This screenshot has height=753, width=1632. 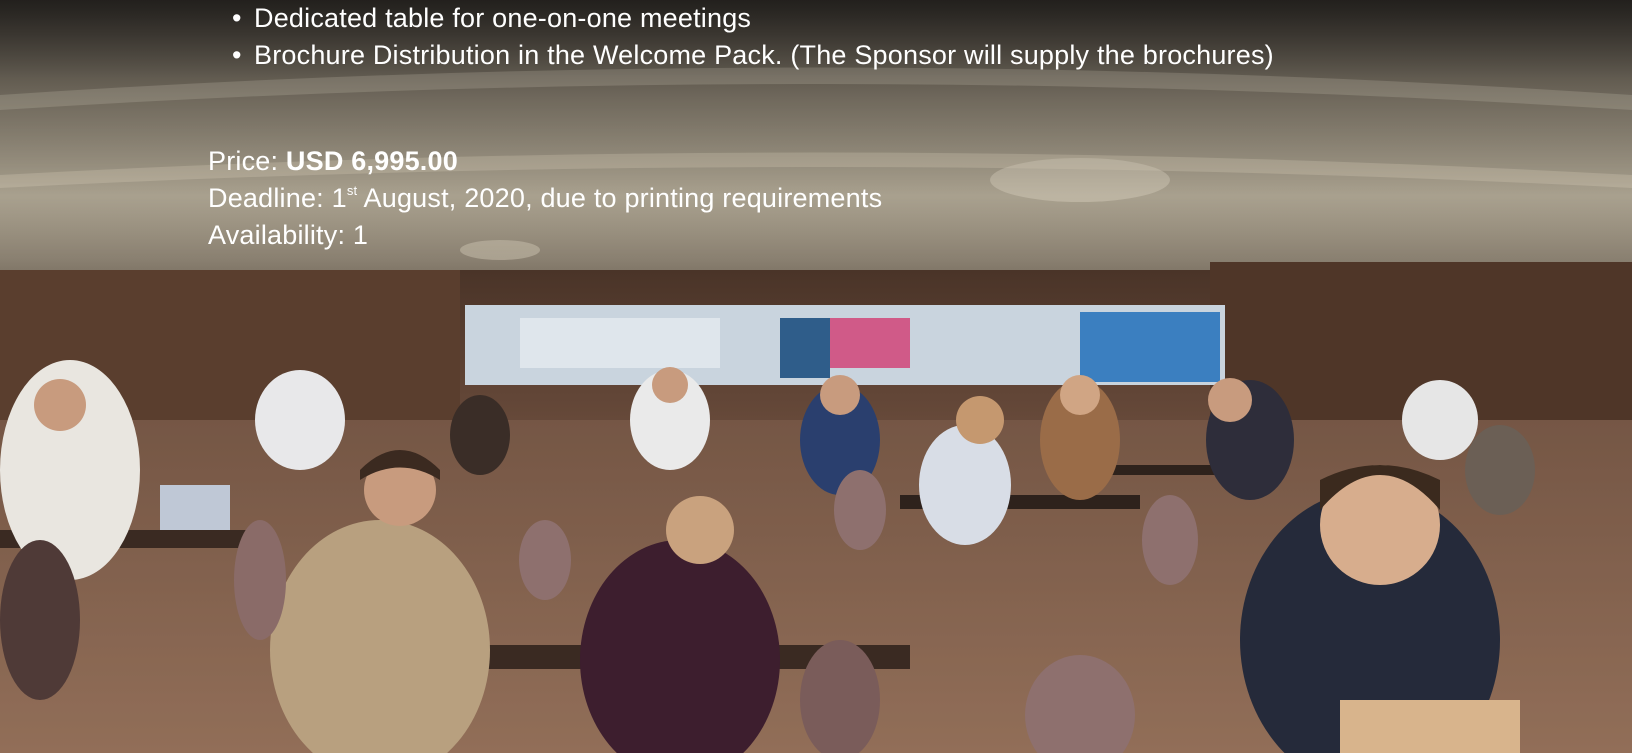 What do you see at coordinates (339, 198) in the screenshot?
I see `deadline-day: 1` at bounding box center [339, 198].